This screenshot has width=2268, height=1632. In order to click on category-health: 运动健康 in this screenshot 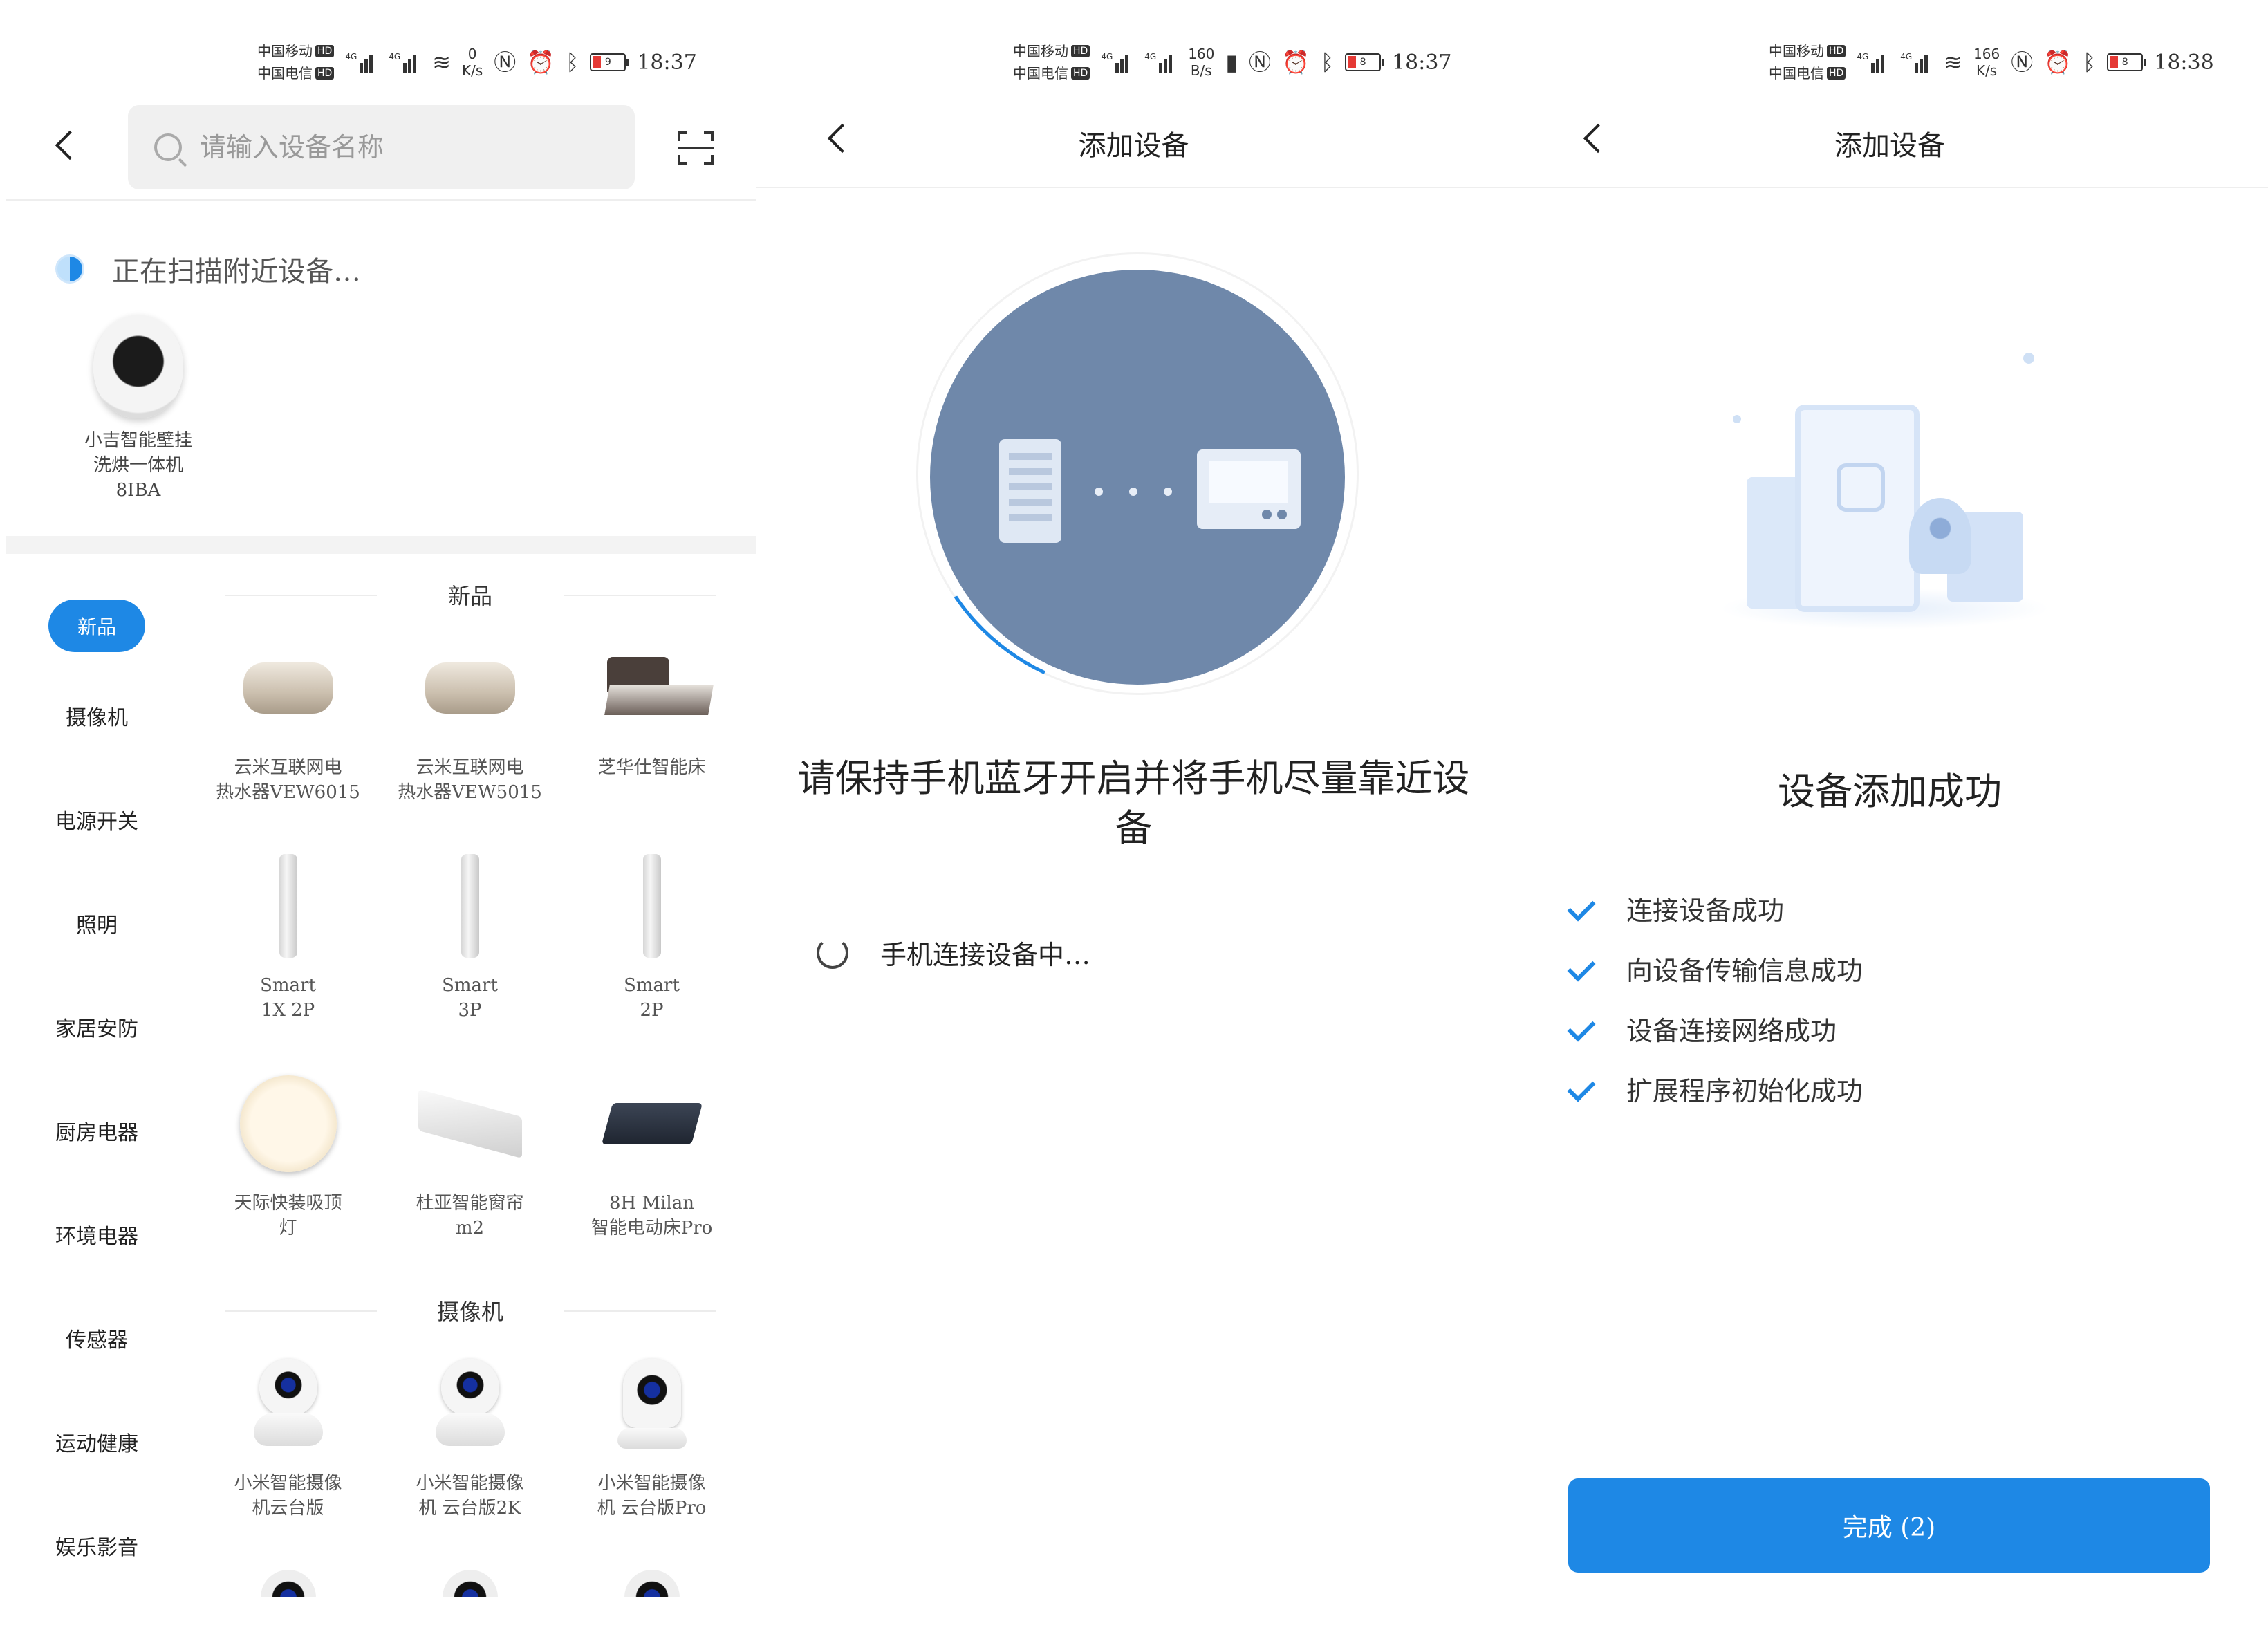, I will do `click(97, 1442)`.